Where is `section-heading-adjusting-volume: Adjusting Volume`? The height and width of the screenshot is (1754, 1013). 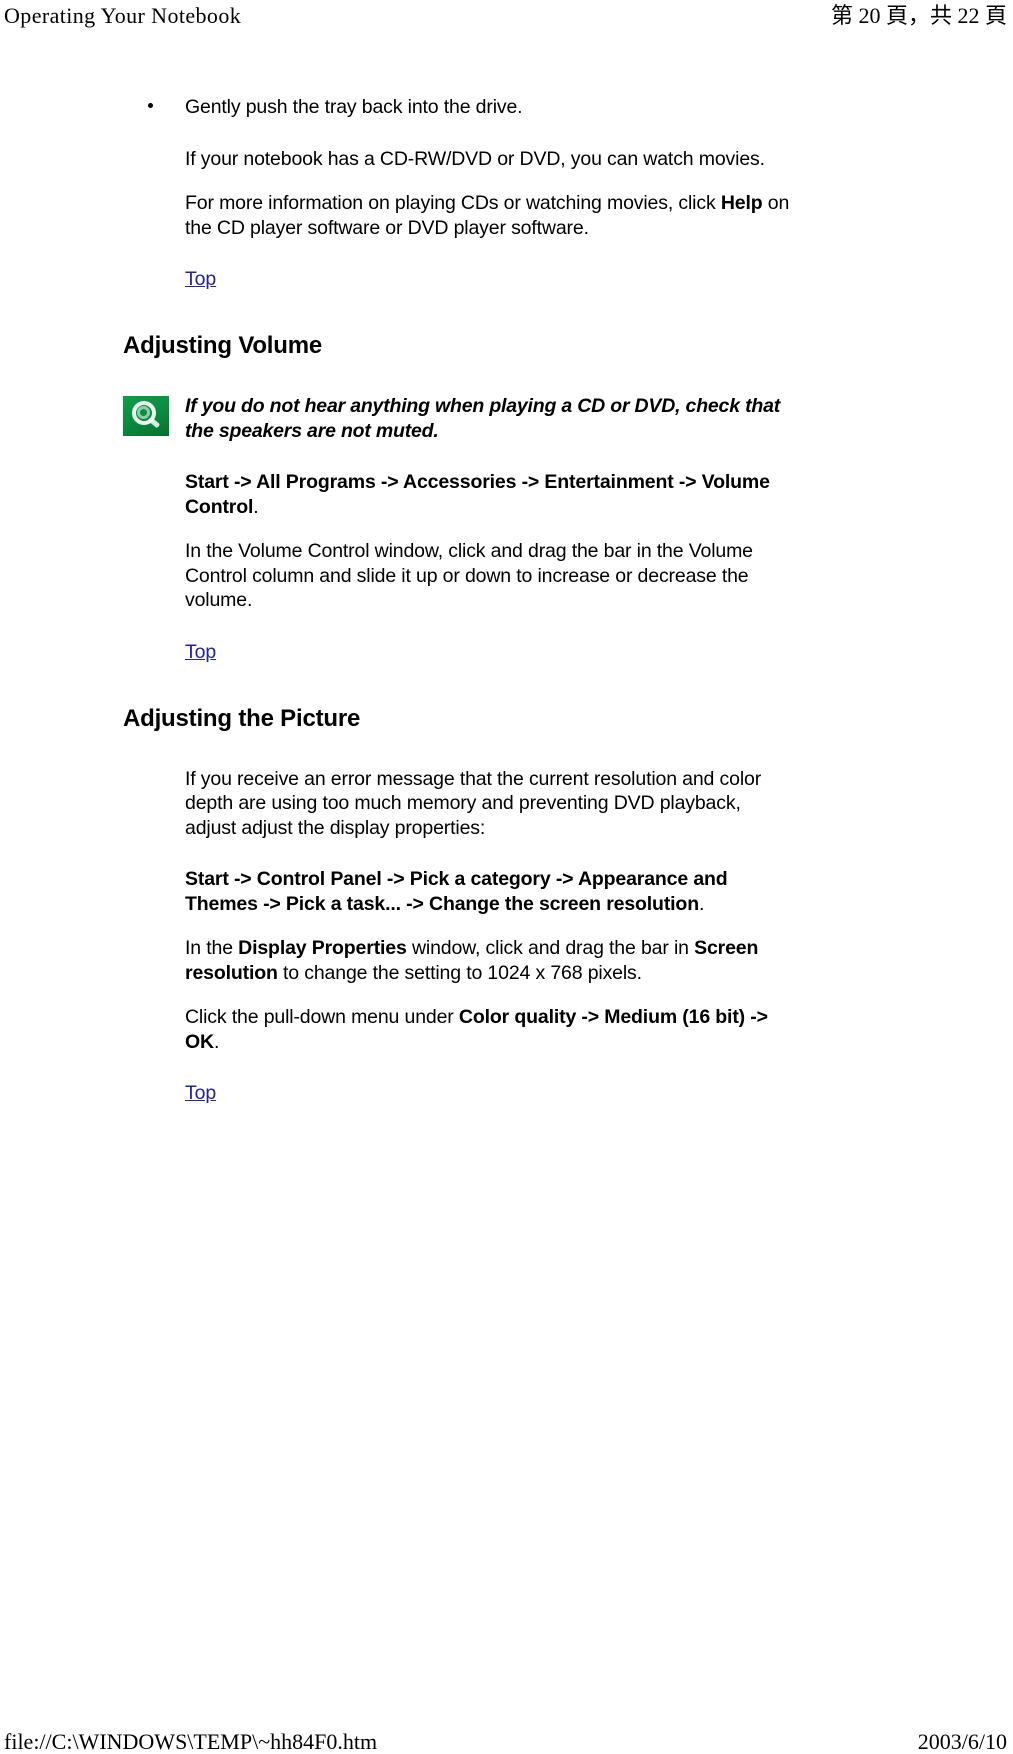
section-heading-adjusting-volume: Adjusting Volume is located at coordinates (223, 345).